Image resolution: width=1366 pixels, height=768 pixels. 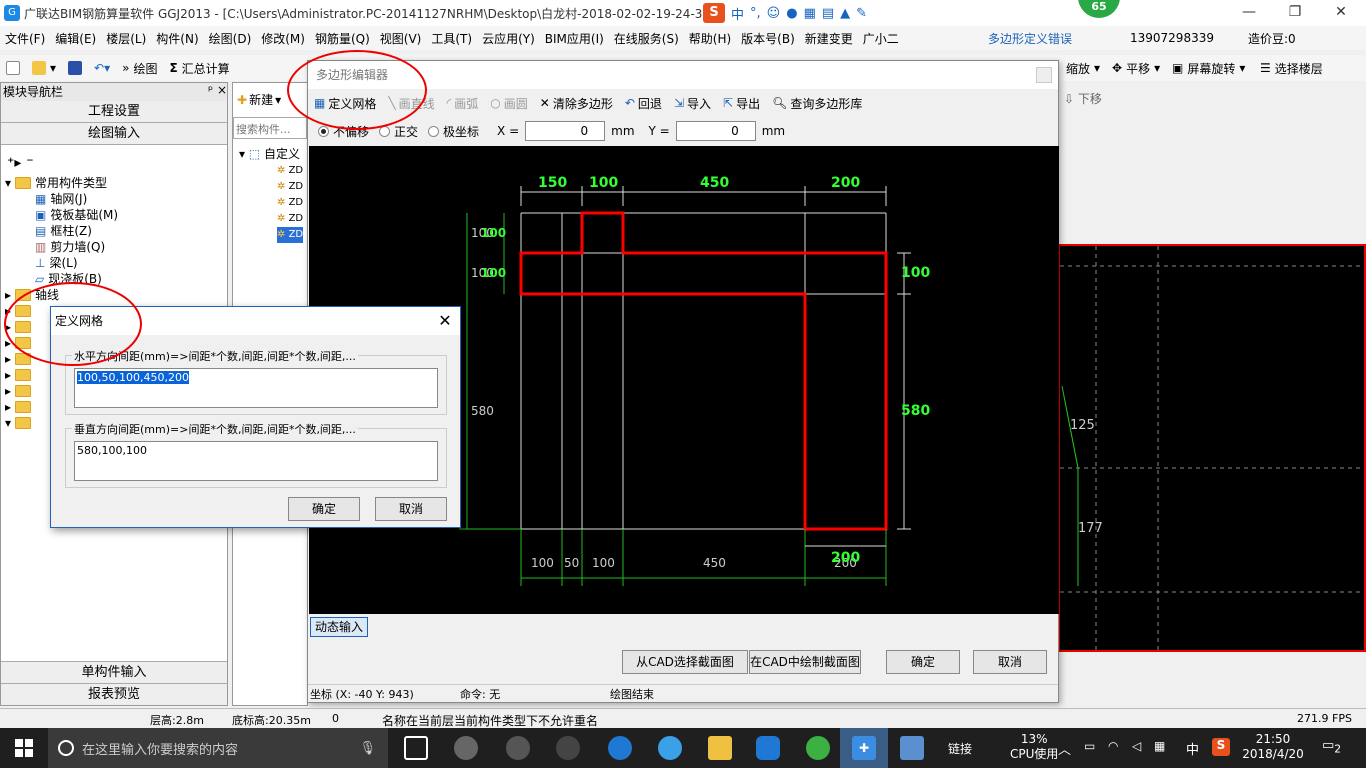 What do you see at coordinates (1341, 13) in the screenshot?
I see `close-button: ✕` at bounding box center [1341, 13].